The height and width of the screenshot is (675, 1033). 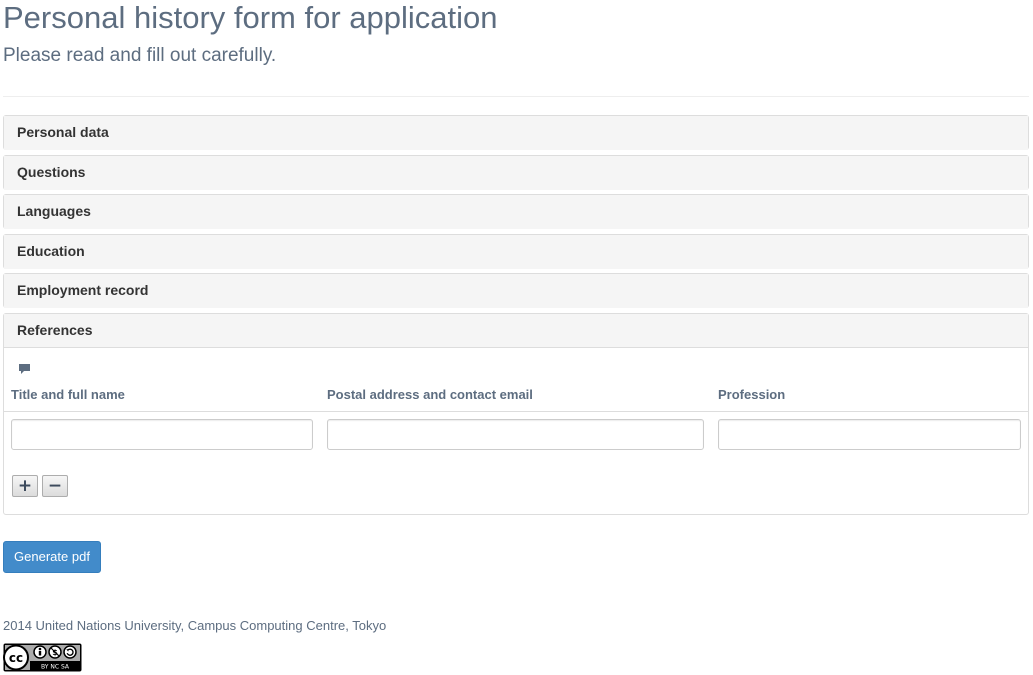 I want to click on section-questions: Questions, so click(x=516, y=172).